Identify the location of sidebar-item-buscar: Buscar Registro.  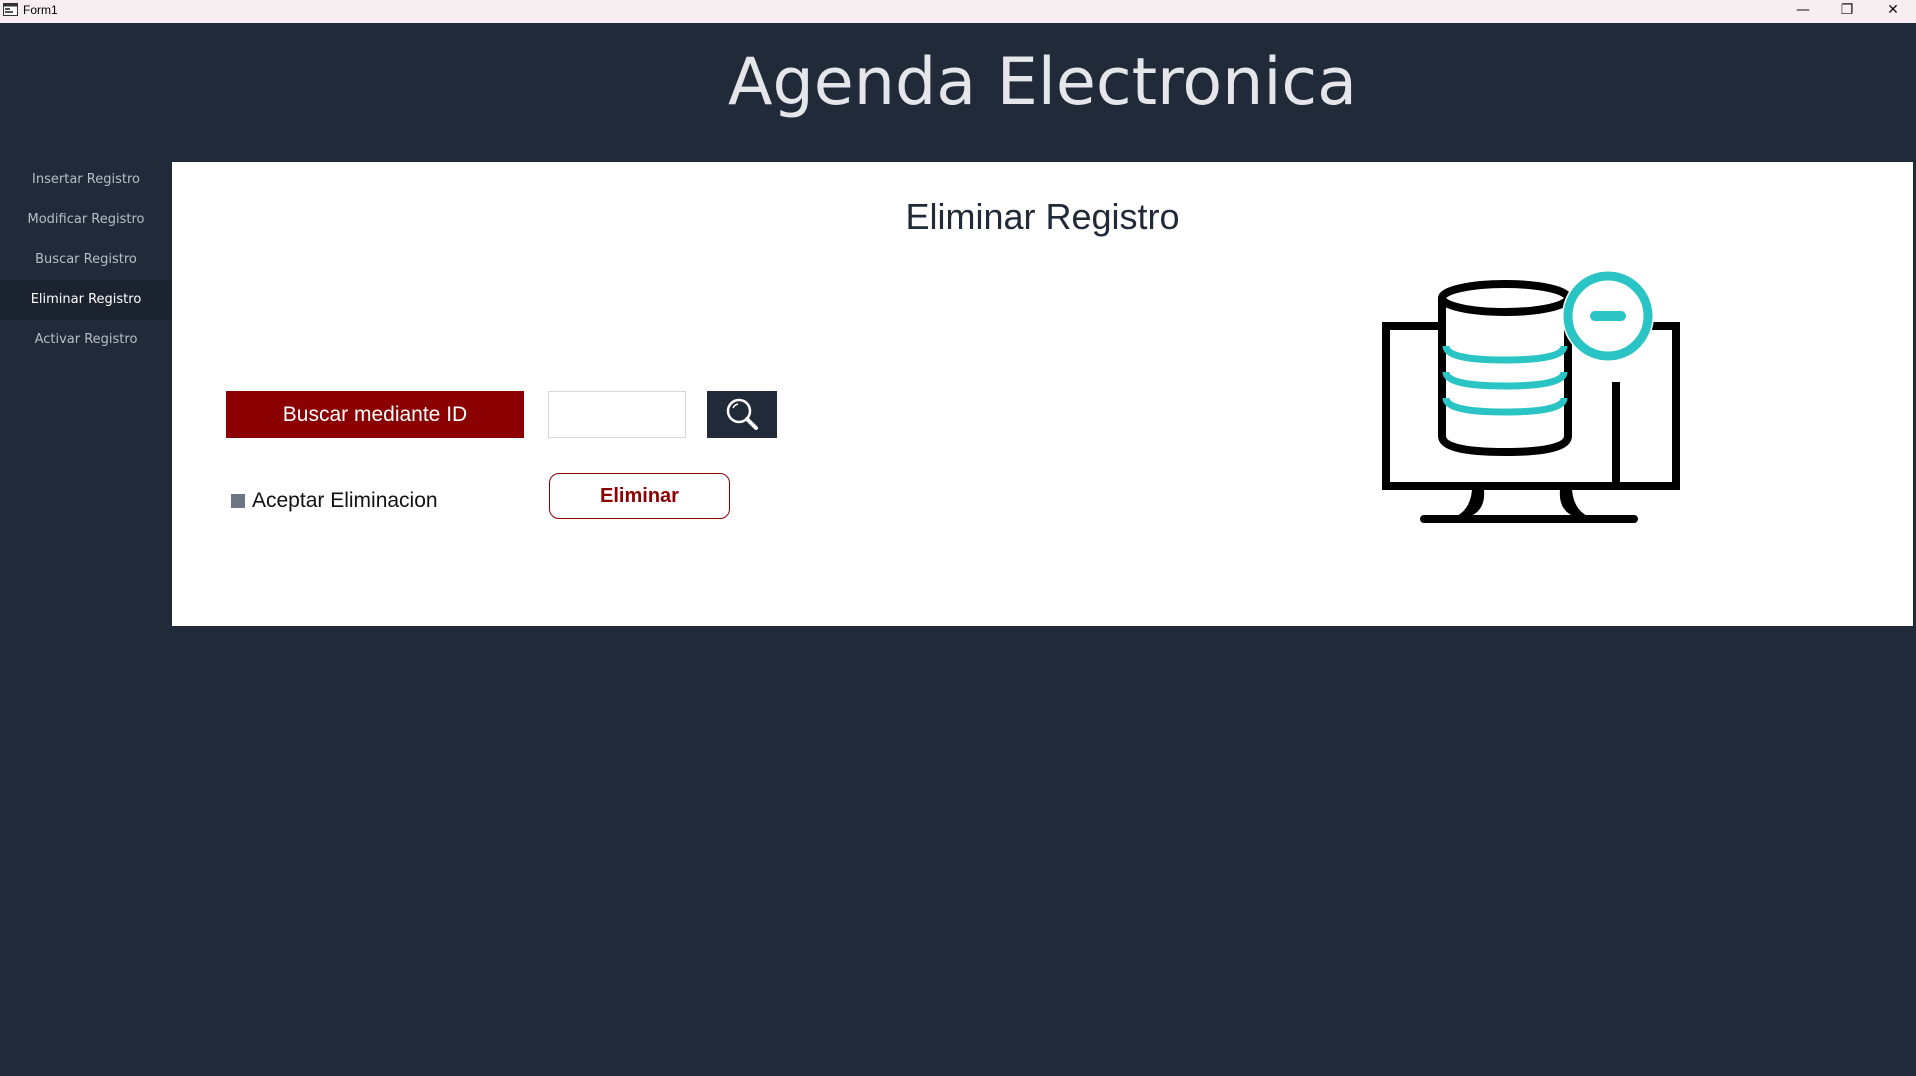
(86, 260).